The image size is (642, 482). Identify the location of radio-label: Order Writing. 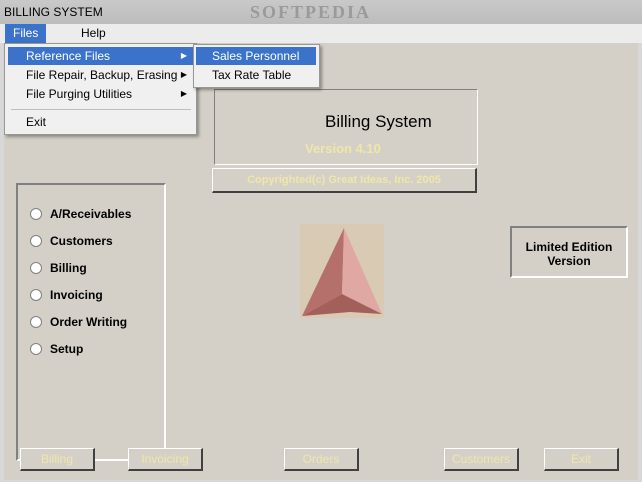
(89, 322).